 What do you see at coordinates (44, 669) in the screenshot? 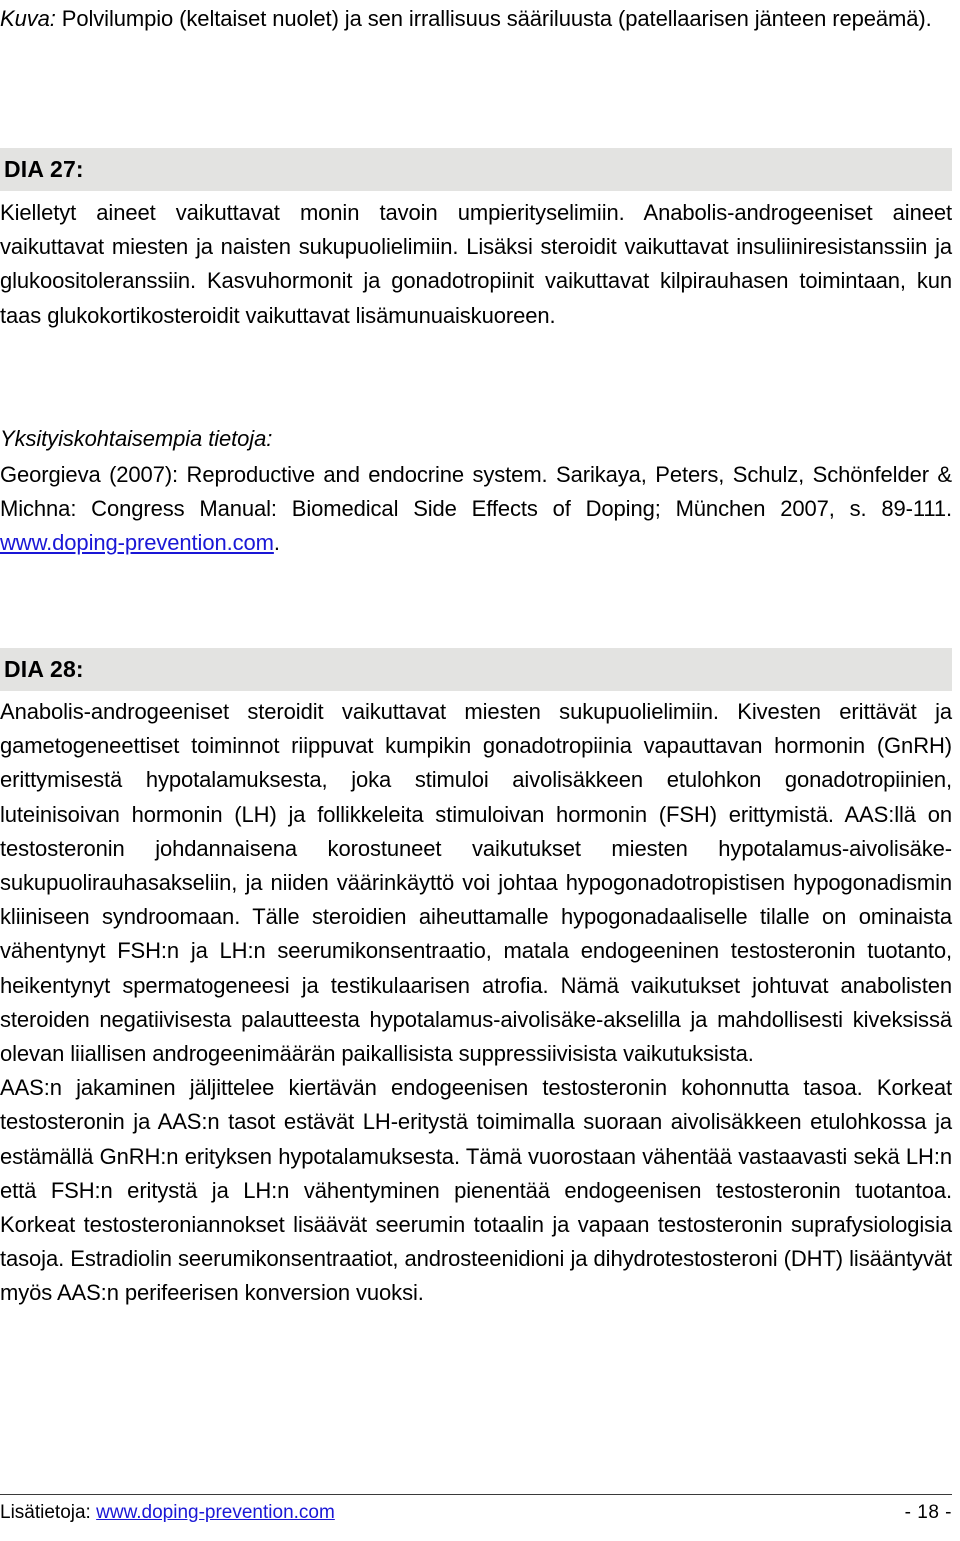
I see `dia-28-heading: DIA 28:` at bounding box center [44, 669].